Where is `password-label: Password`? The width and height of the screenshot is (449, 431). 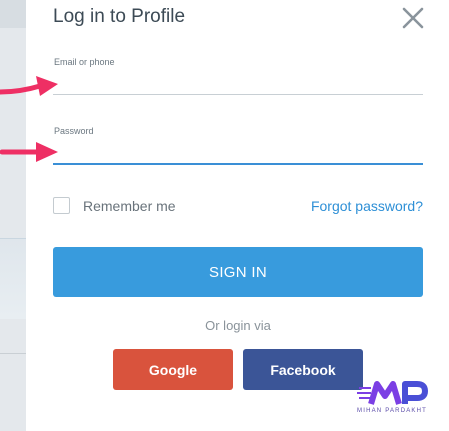
password-label: Password is located at coordinates (74, 131).